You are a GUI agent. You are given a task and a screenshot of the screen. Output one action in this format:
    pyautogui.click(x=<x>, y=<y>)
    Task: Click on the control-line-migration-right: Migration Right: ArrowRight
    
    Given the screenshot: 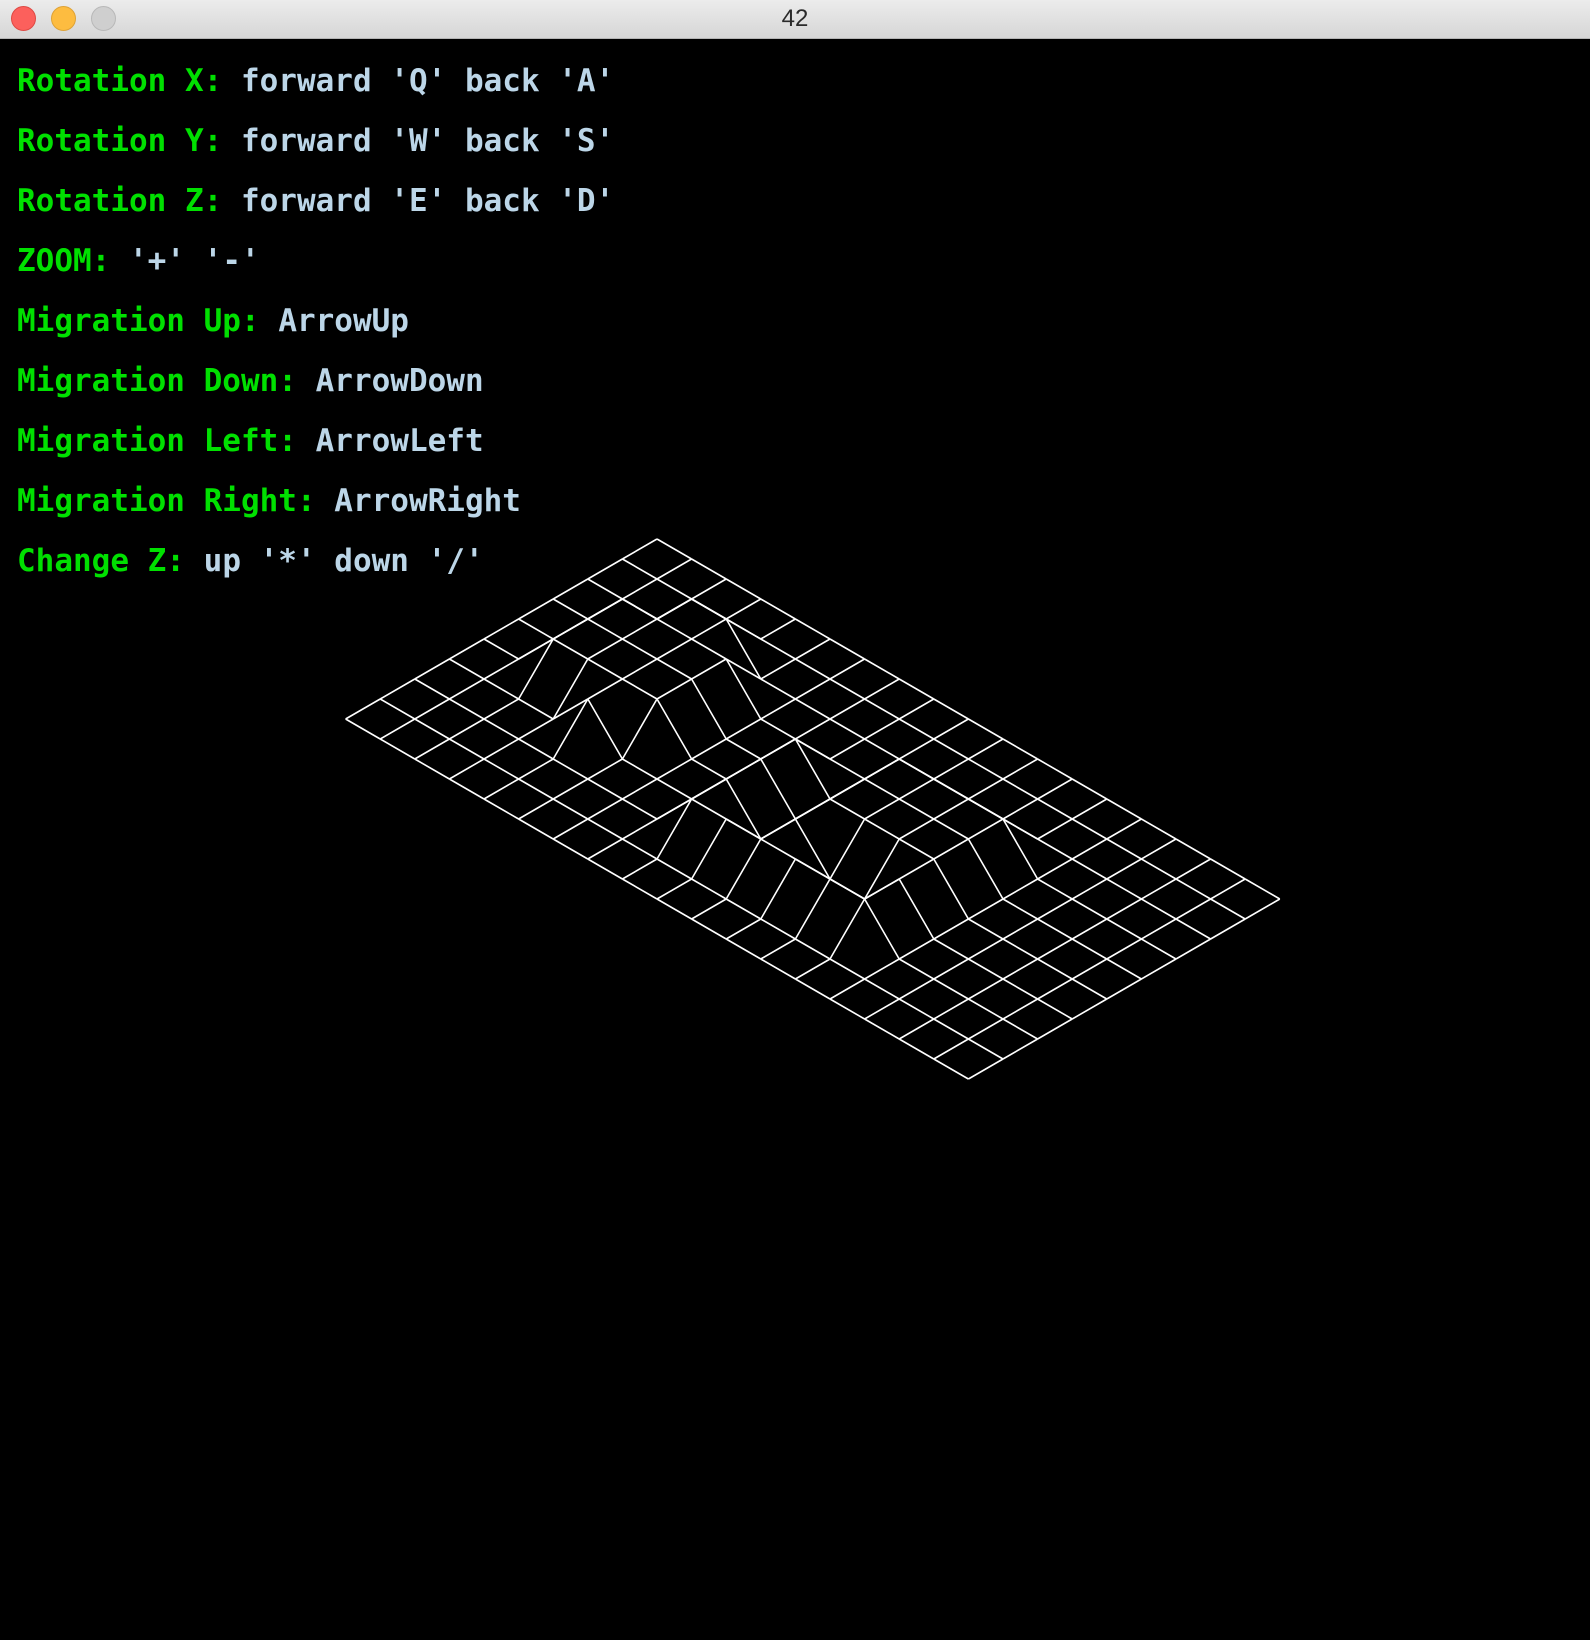 What is the action you would take?
    pyautogui.click(x=315, y=507)
    